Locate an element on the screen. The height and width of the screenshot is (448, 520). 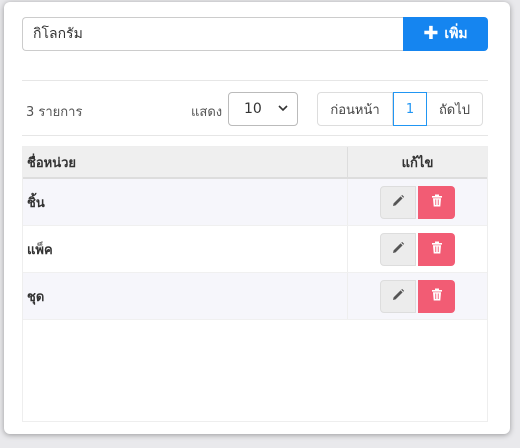
unit-name-cell: ชิ้น is located at coordinates (185, 202).